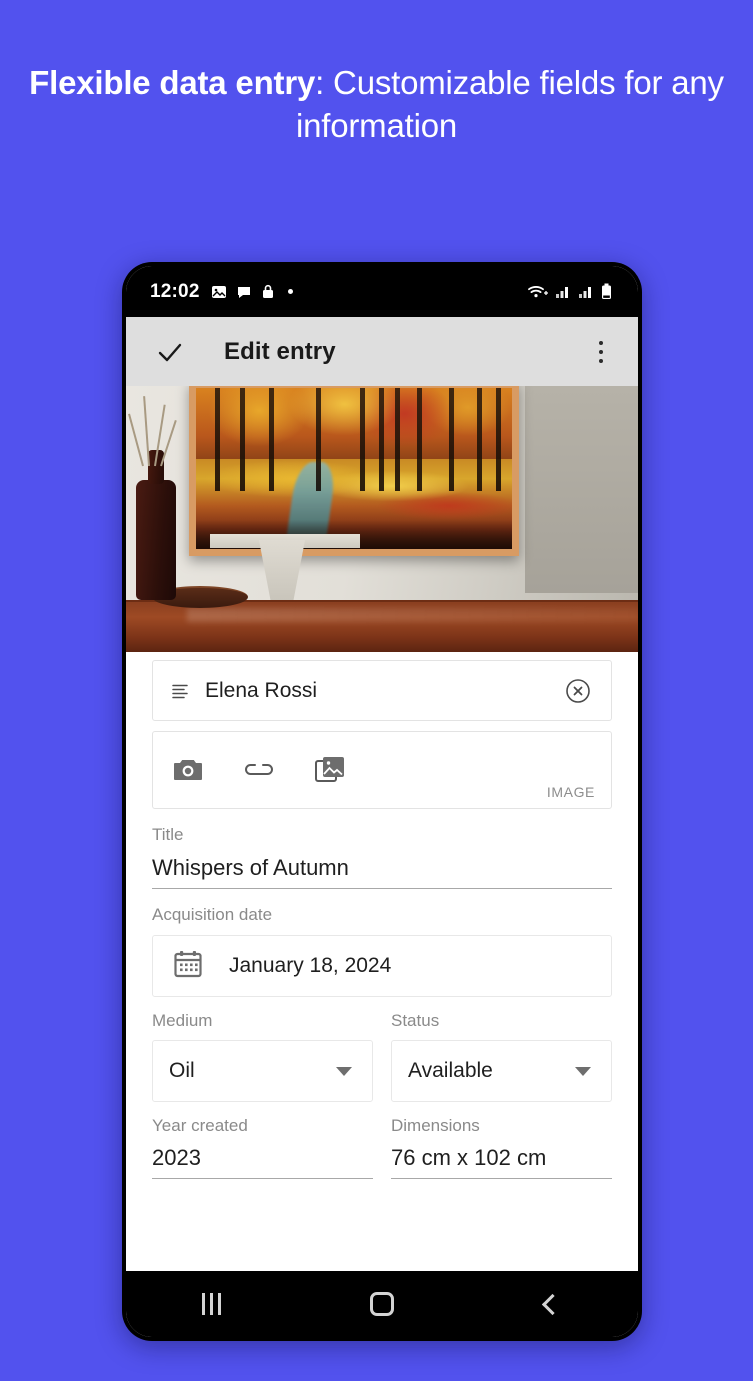 Image resolution: width=753 pixels, height=1381 pixels. I want to click on wall-panel, so click(581, 490).